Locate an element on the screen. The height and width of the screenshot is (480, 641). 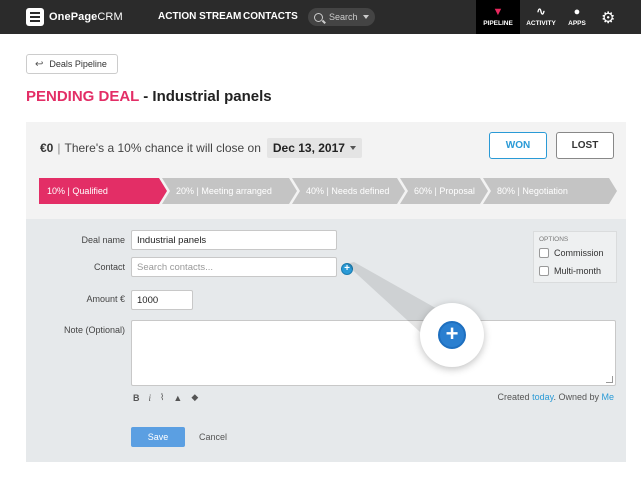
zoom-callout: + is located at coordinates (452, 335).